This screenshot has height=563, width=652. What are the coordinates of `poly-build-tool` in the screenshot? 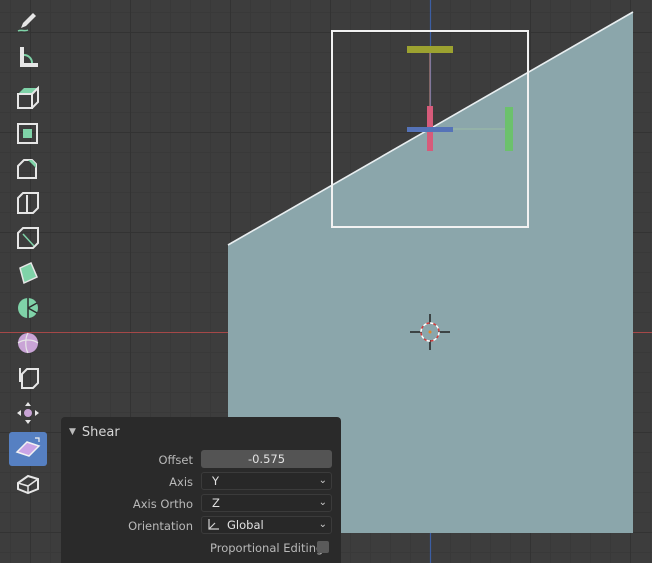 It's located at (28, 274).